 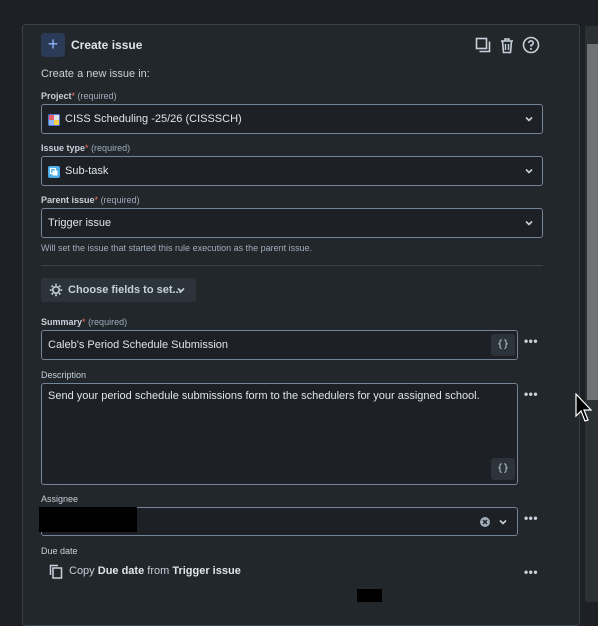 What do you see at coordinates (59, 551) in the screenshot?
I see `due-date-label: Due date` at bounding box center [59, 551].